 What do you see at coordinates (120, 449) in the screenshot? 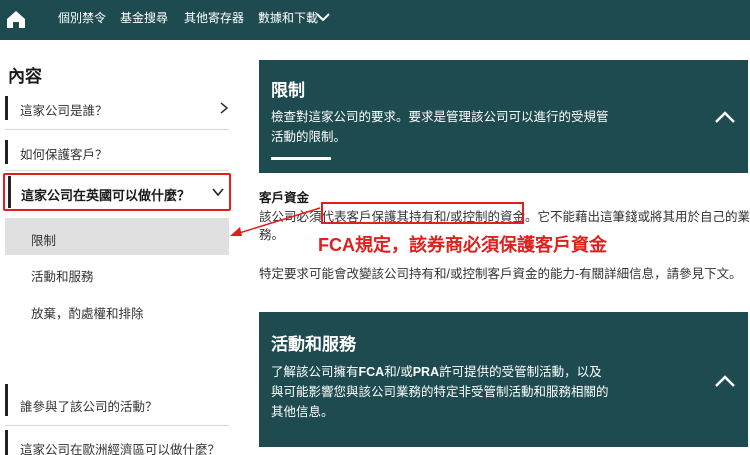
I see `sidebar-item-label: 這家公司在歐洲經濟區可以做什麼？` at bounding box center [120, 449].